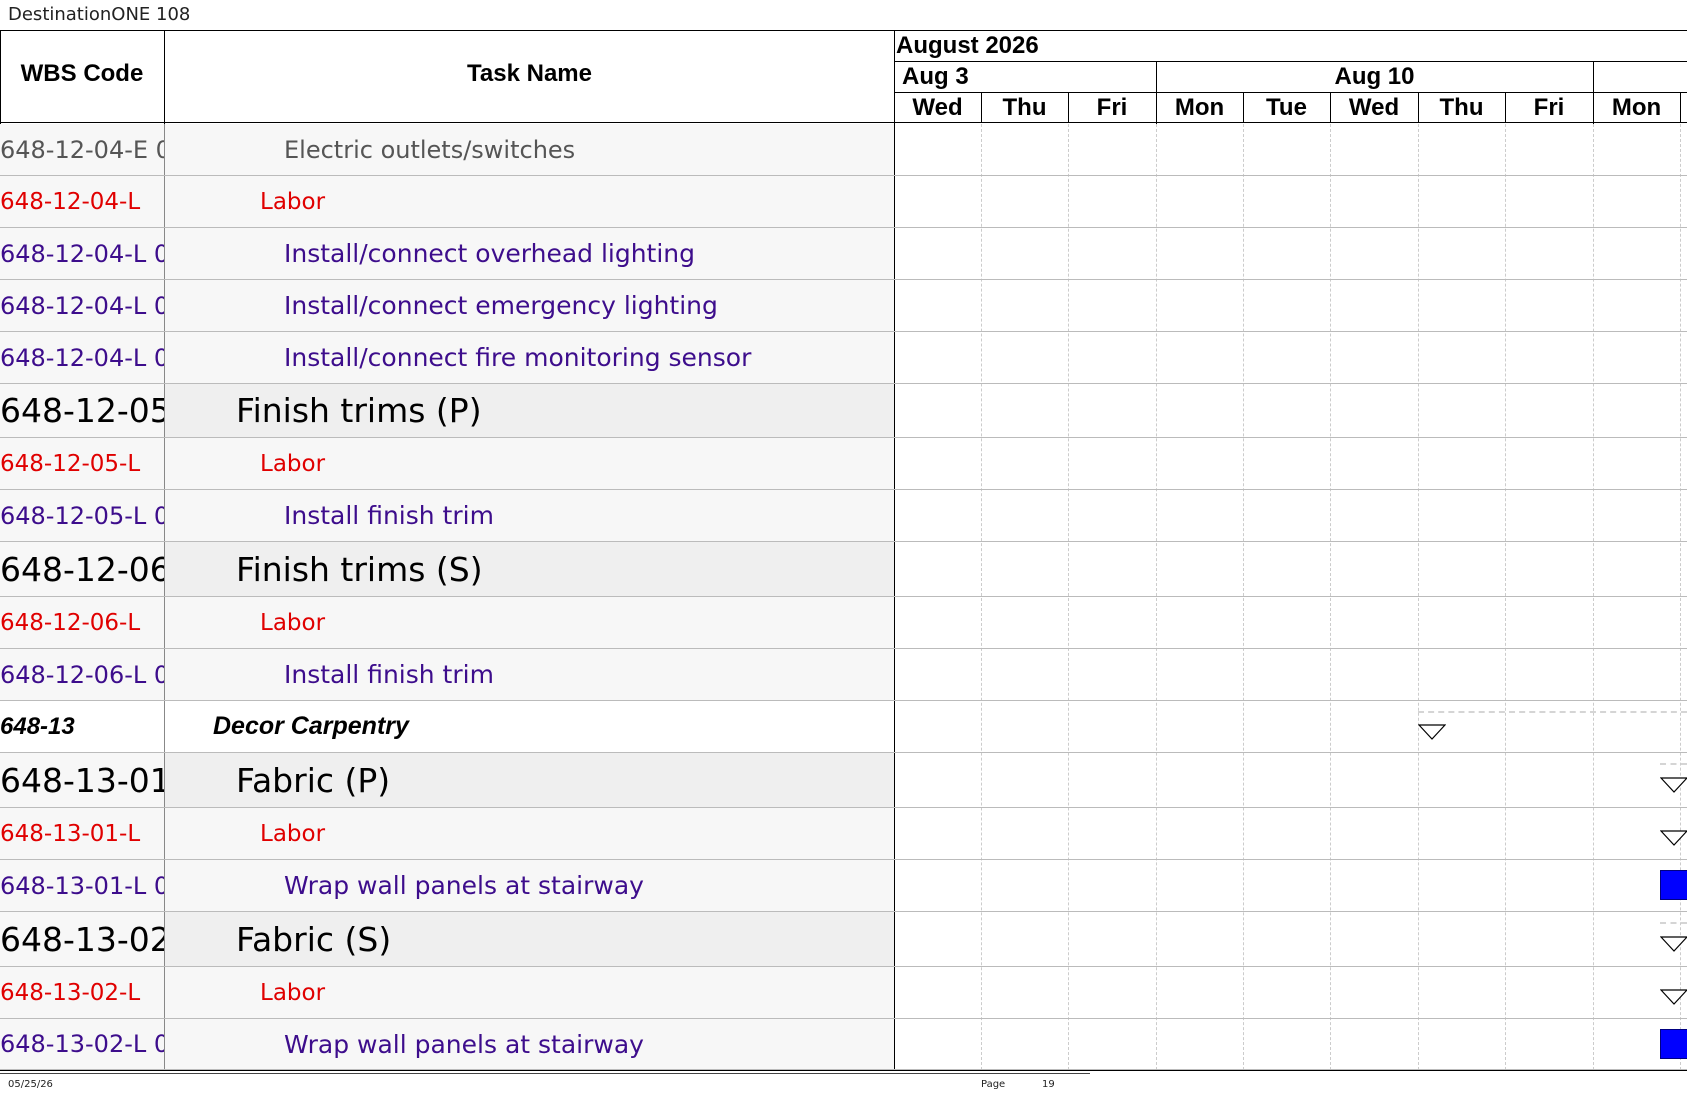 The height and width of the screenshot is (1097, 1687). What do you see at coordinates (529, 73) in the screenshot?
I see `task-column-header: Task Name` at bounding box center [529, 73].